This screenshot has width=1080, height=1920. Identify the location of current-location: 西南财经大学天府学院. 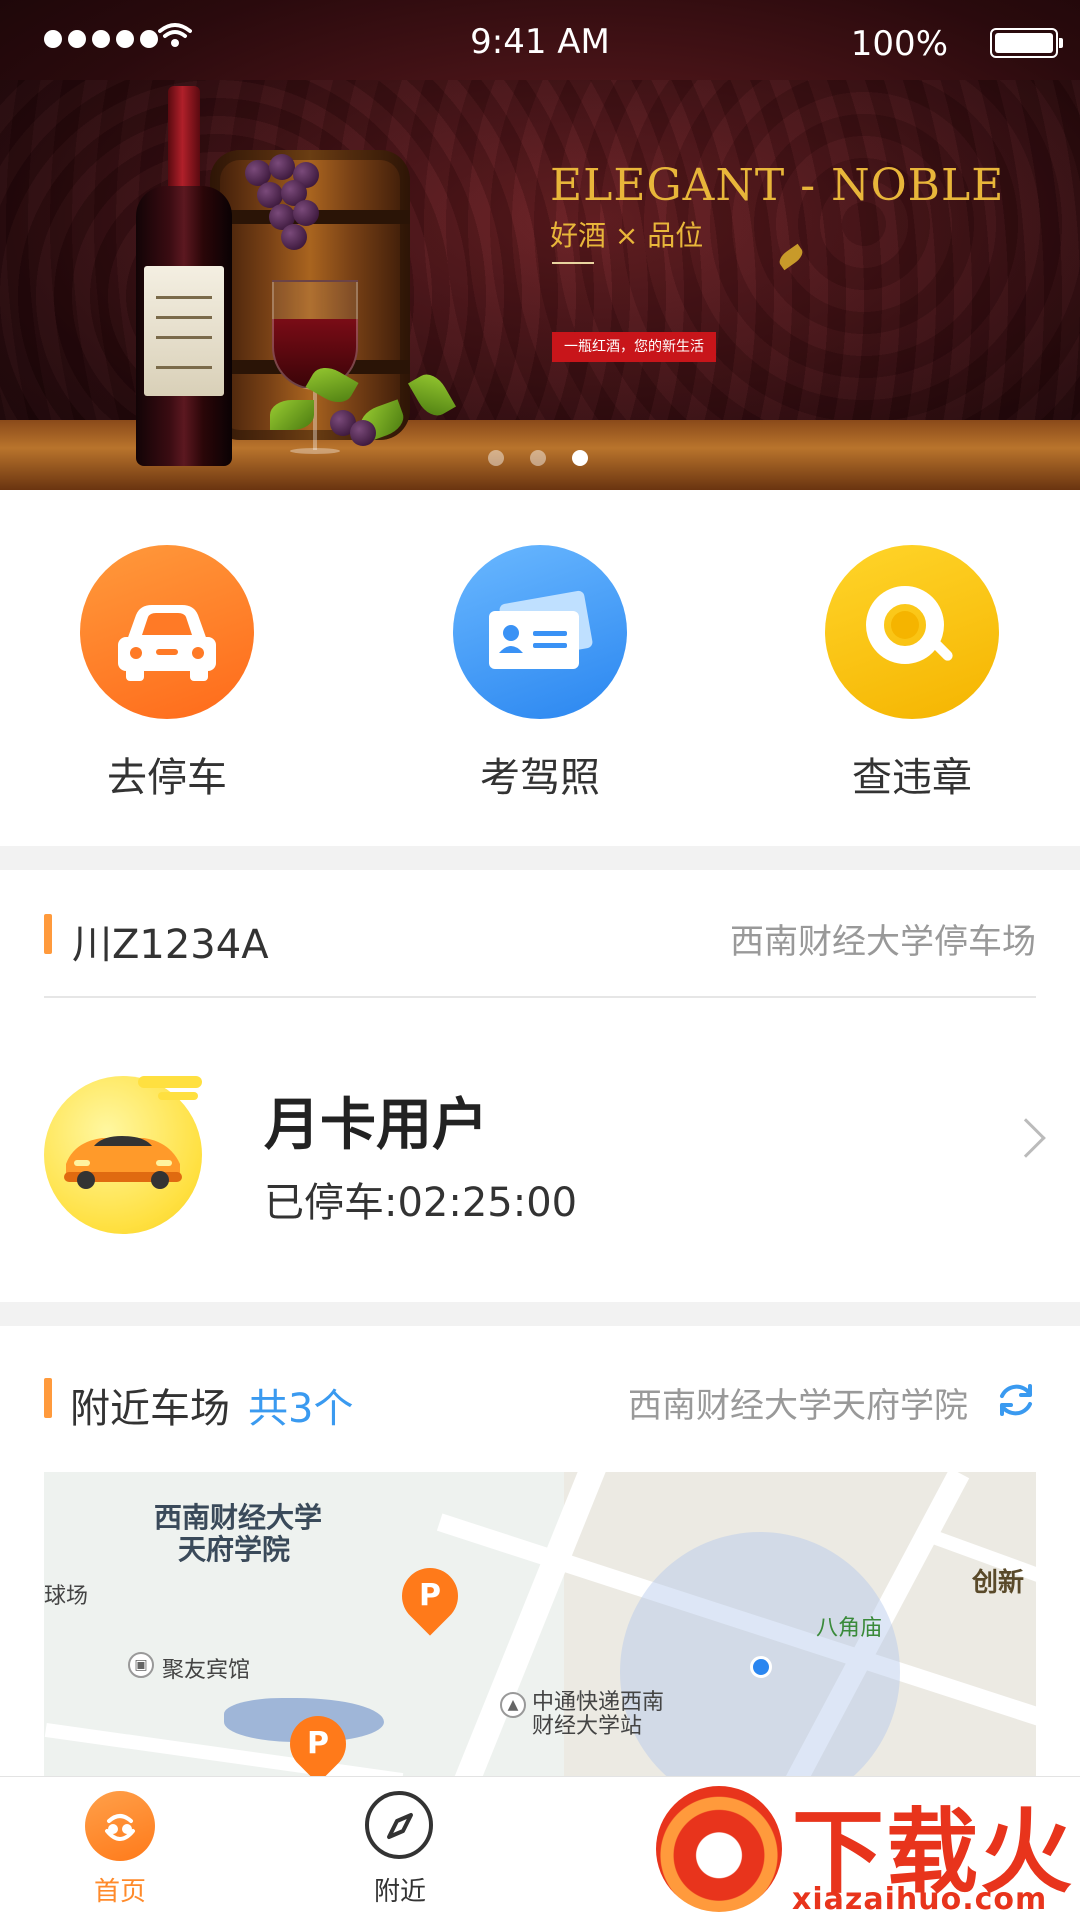
(798, 1406).